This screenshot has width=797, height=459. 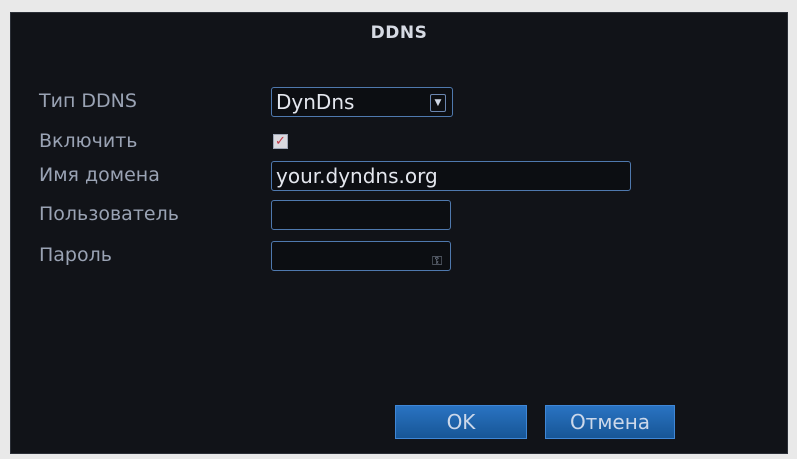 I want to click on password-label: Пароль, so click(x=75, y=255).